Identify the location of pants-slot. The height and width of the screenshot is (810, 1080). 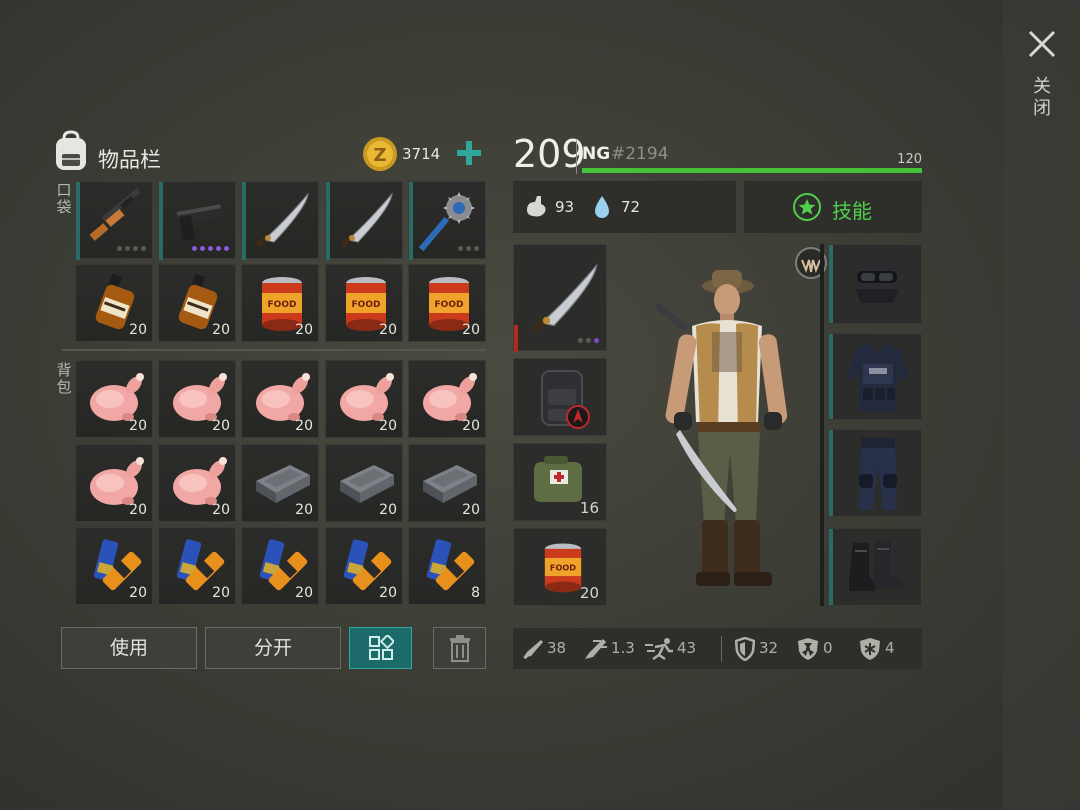
(875, 473).